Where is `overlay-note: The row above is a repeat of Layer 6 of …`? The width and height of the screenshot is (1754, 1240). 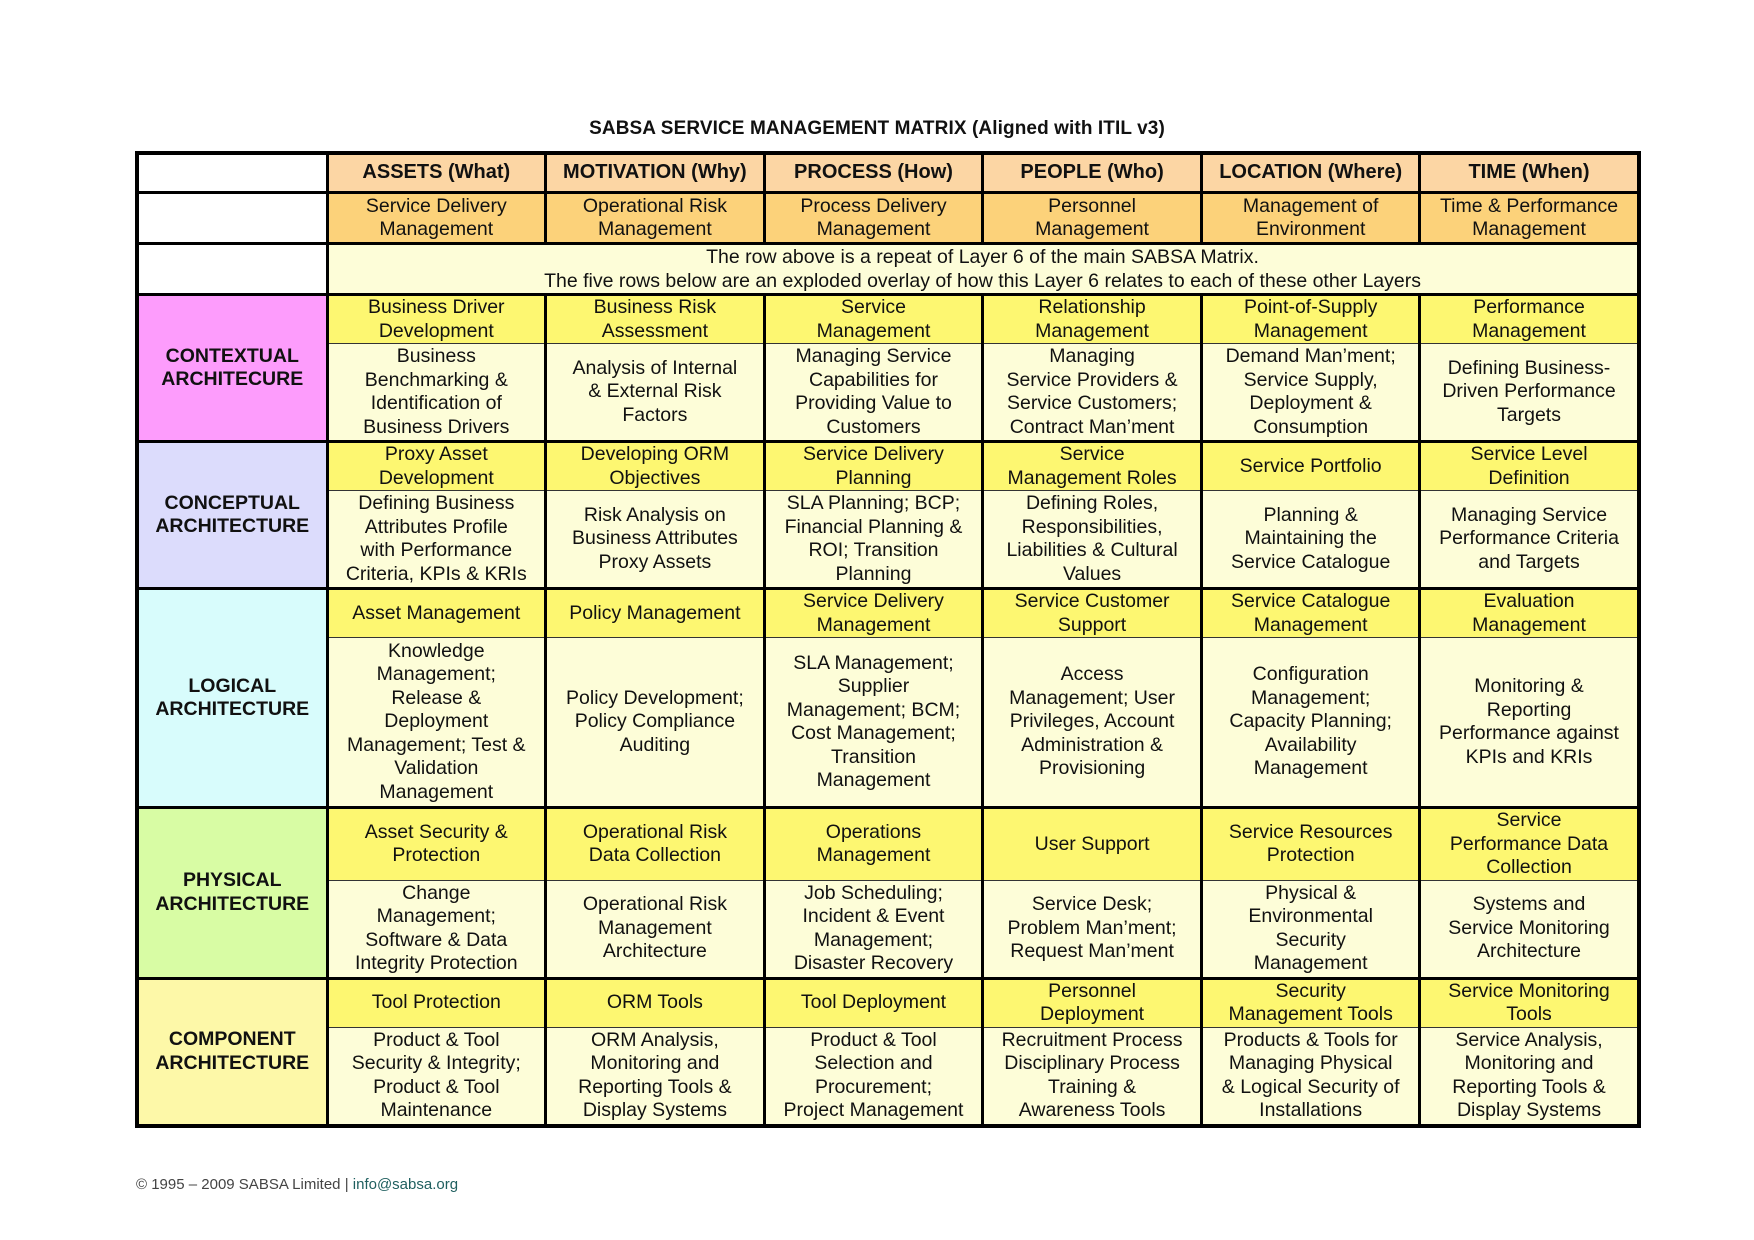
overlay-note: The row above is a repeat of Layer 6 of … is located at coordinates (983, 269).